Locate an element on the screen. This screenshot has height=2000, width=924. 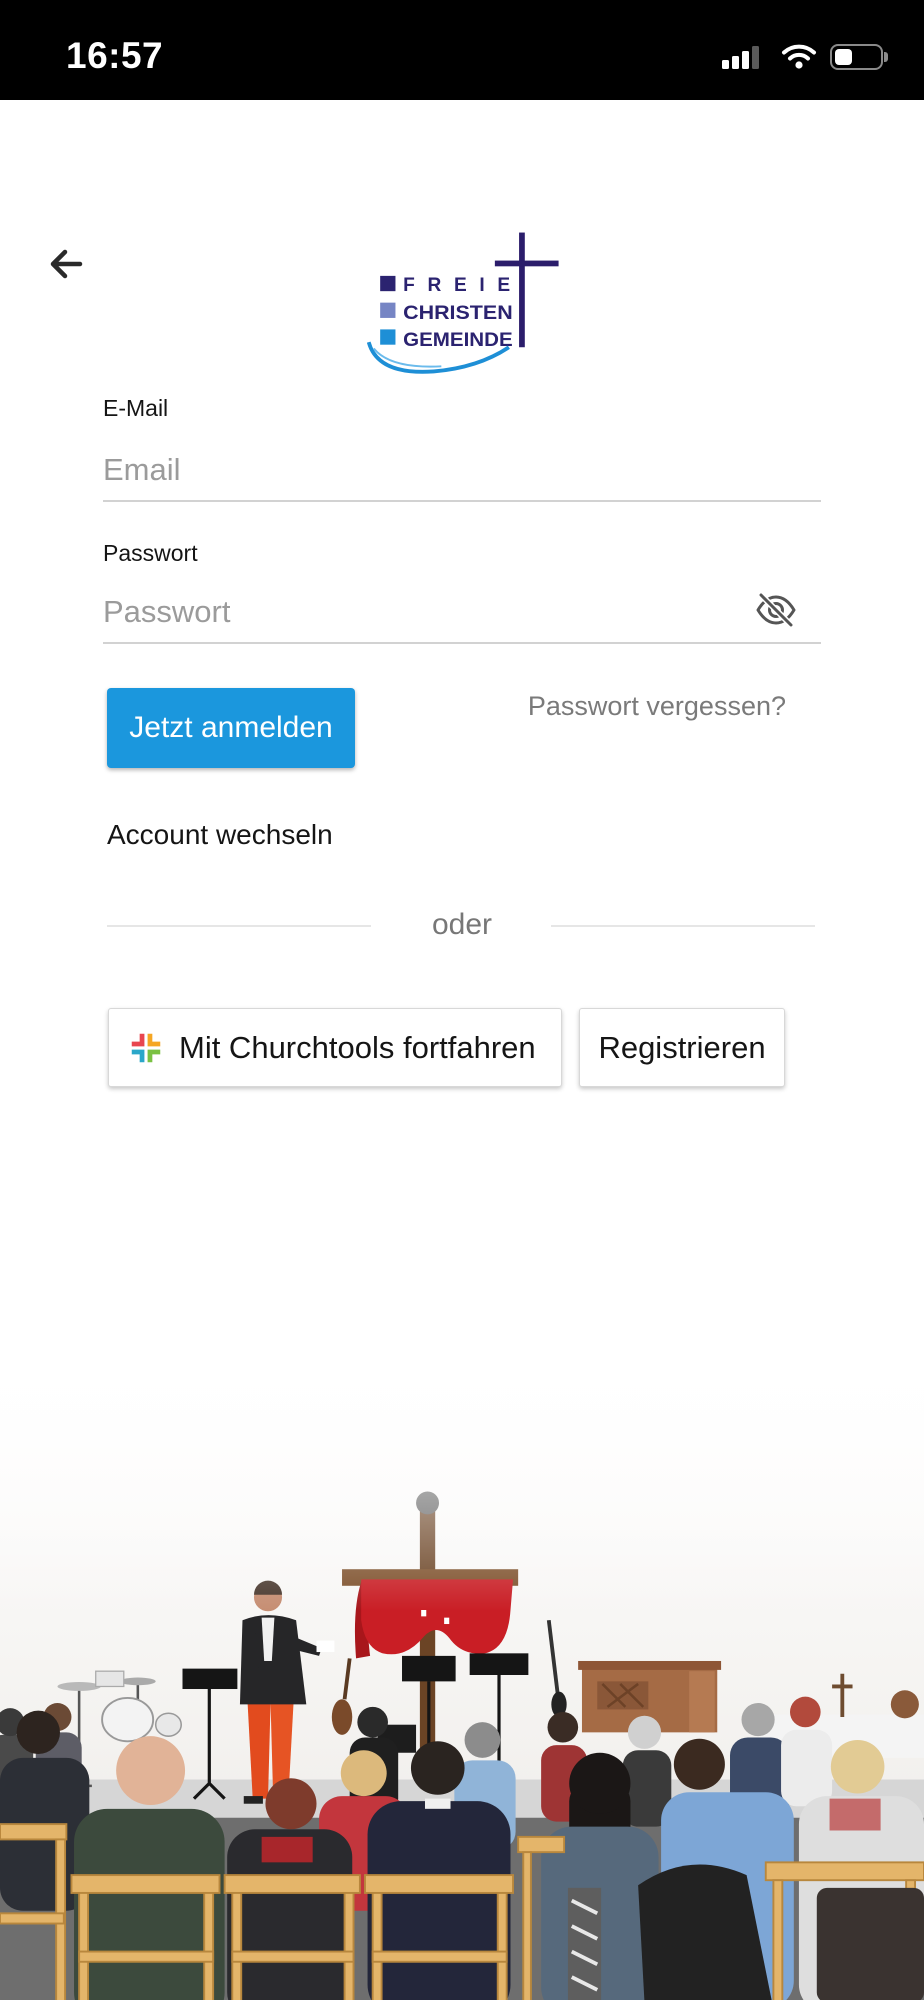
church-logo: FREIE CHRISTEN GEMEINDE is located at coordinates (463, 302).